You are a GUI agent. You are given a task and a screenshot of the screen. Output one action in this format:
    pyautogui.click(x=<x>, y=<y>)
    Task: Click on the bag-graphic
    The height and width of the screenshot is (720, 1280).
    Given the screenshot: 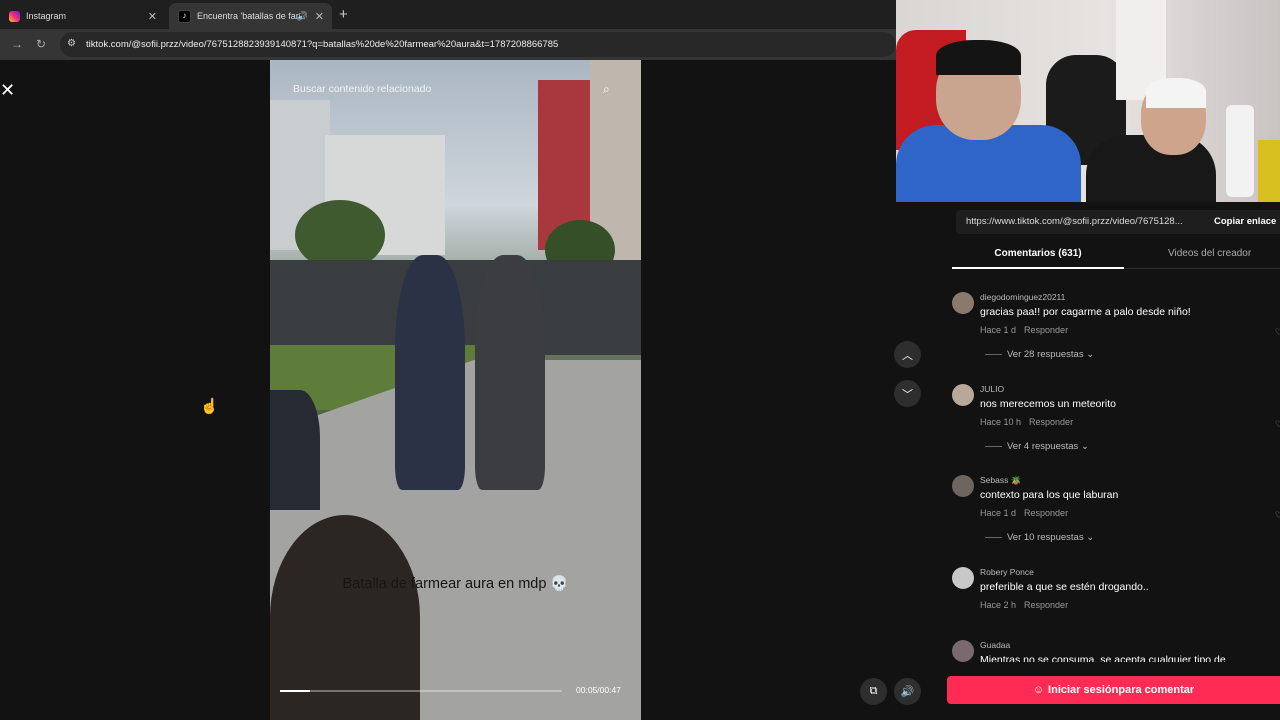 What is the action you would take?
    pyautogui.click(x=1269, y=171)
    